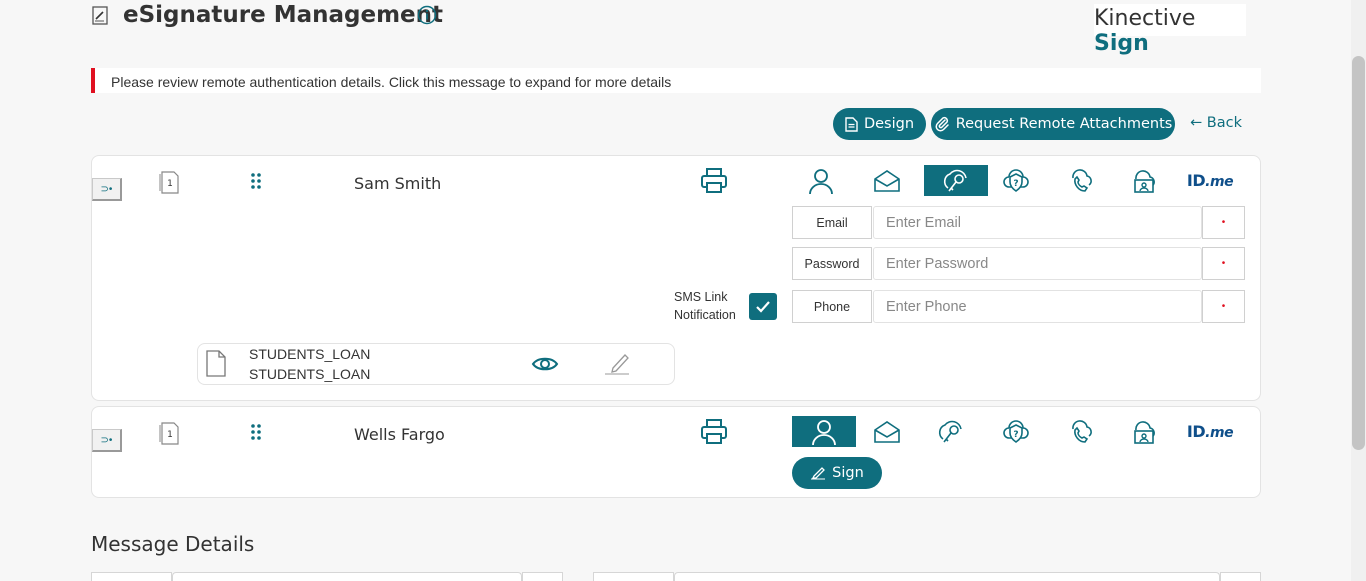  I want to click on info-icon, so click(427, 15).